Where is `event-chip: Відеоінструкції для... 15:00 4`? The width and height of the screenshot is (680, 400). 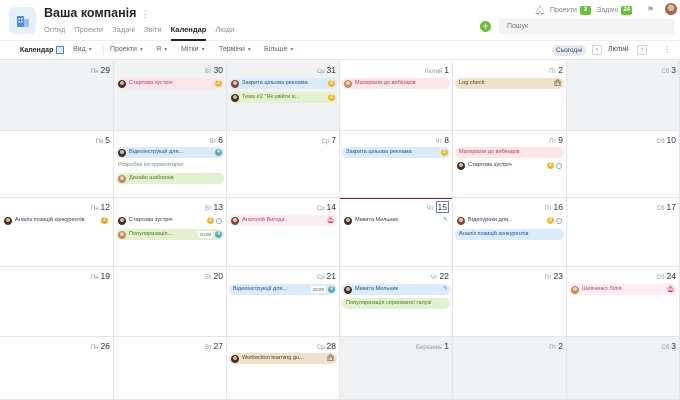 event-chip: Відеоінструкції для... 15:00 4 is located at coordinates (283, 289).